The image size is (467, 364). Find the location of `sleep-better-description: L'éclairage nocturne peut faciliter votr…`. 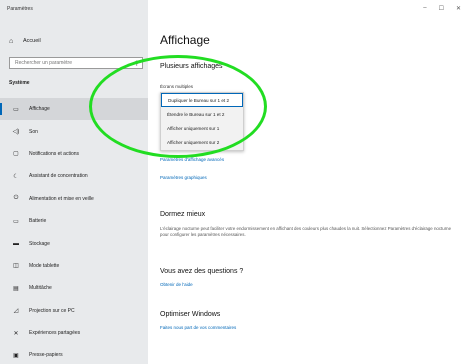

sleep-better-description: L'éclairage nocturne peut faciliter votr… is located at coordinates (306, 232).